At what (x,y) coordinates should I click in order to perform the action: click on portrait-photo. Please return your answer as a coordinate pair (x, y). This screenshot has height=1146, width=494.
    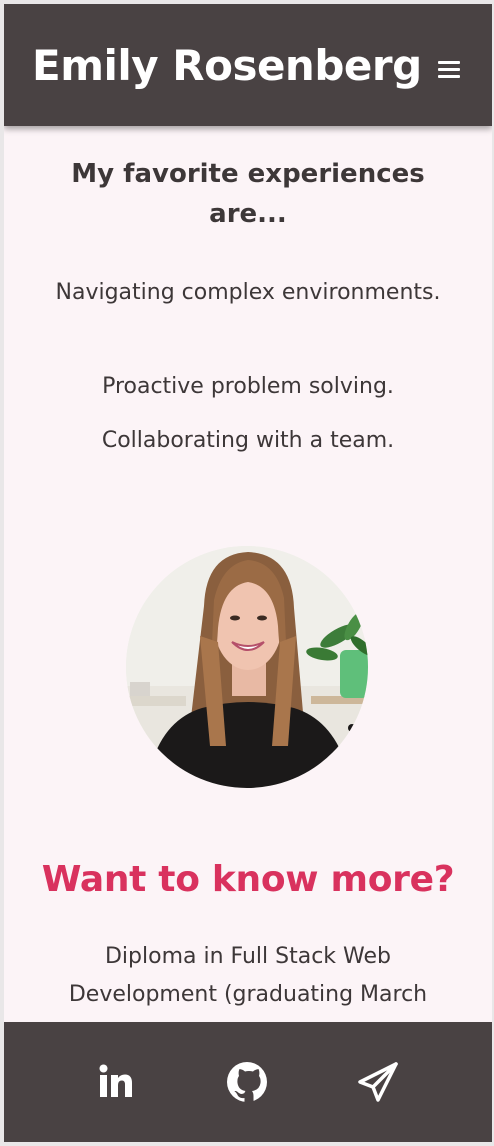
    Looking at the image, I should click on (247, 667).